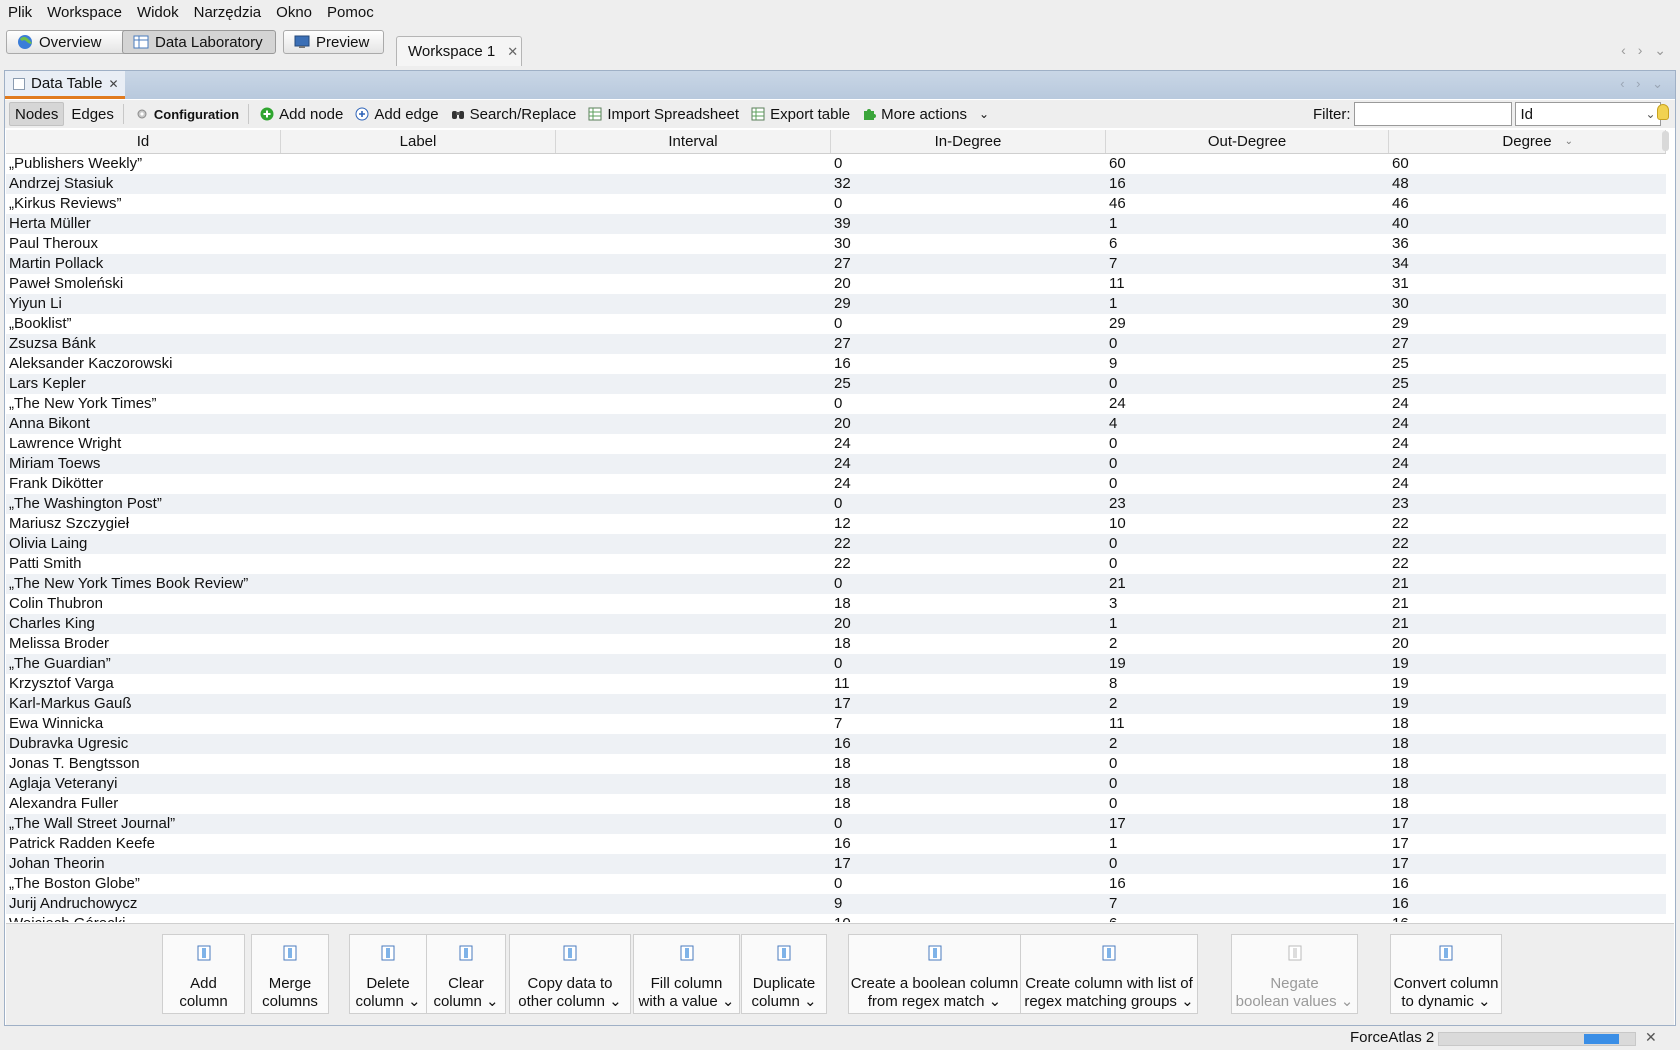 This screenshot has width=1680, height=1050. Describe the element at coordinates (228, 12) in the screenshot. I see `menu-narzedzia: Narzędzia` at that location.